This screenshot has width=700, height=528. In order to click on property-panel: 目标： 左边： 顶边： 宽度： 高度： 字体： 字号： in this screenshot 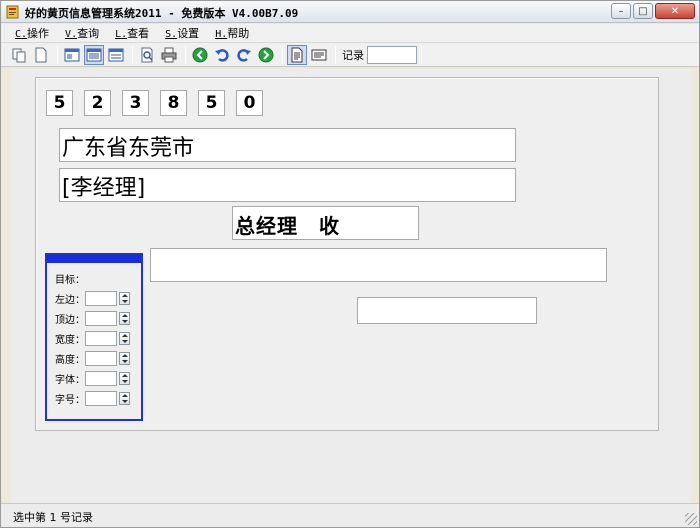, I will do `click(94, 337)`.